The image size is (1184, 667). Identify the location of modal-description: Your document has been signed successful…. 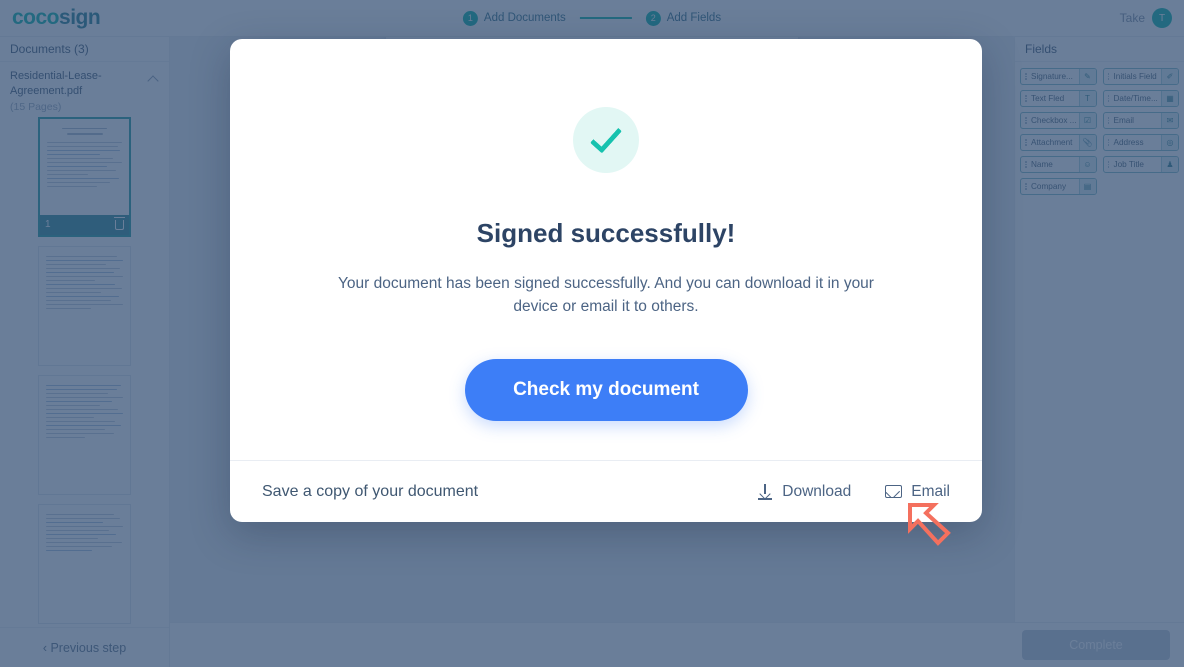
(606, 295).